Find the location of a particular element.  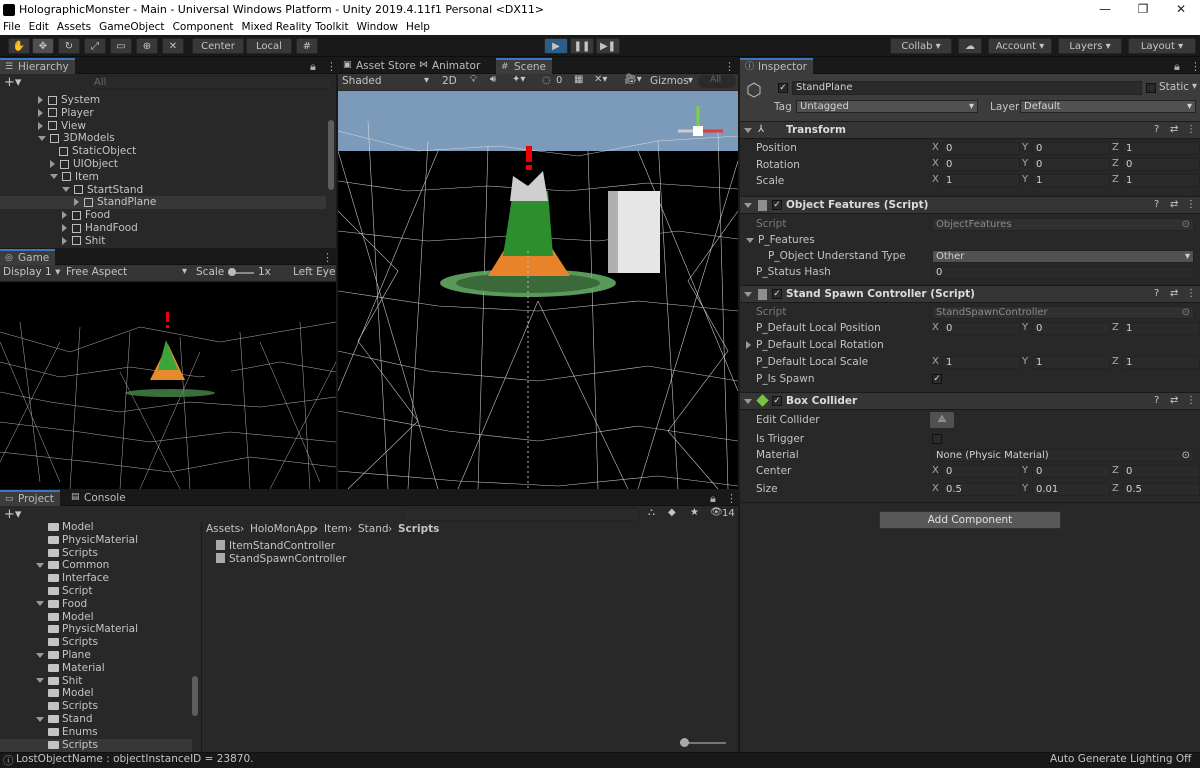

project-folder-item: Enums is located at coordinates (73, 732).